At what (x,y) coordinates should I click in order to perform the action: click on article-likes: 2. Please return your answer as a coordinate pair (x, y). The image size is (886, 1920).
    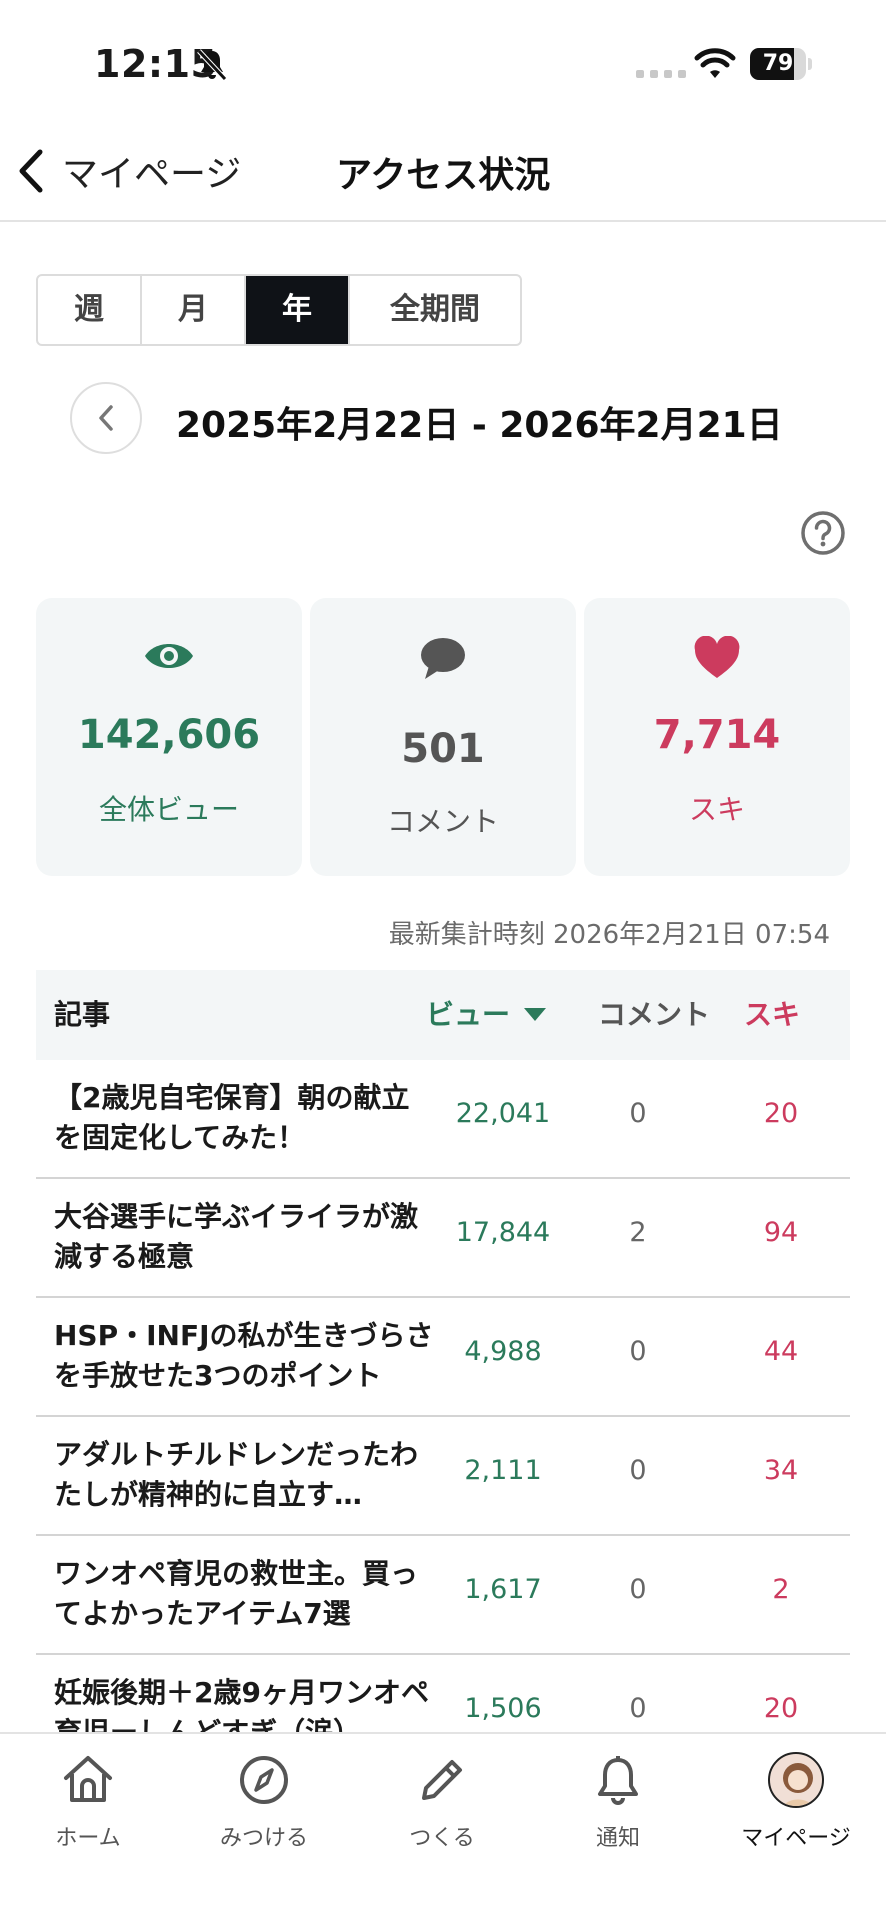
    Looking at the image, I should click on (781, 1589).